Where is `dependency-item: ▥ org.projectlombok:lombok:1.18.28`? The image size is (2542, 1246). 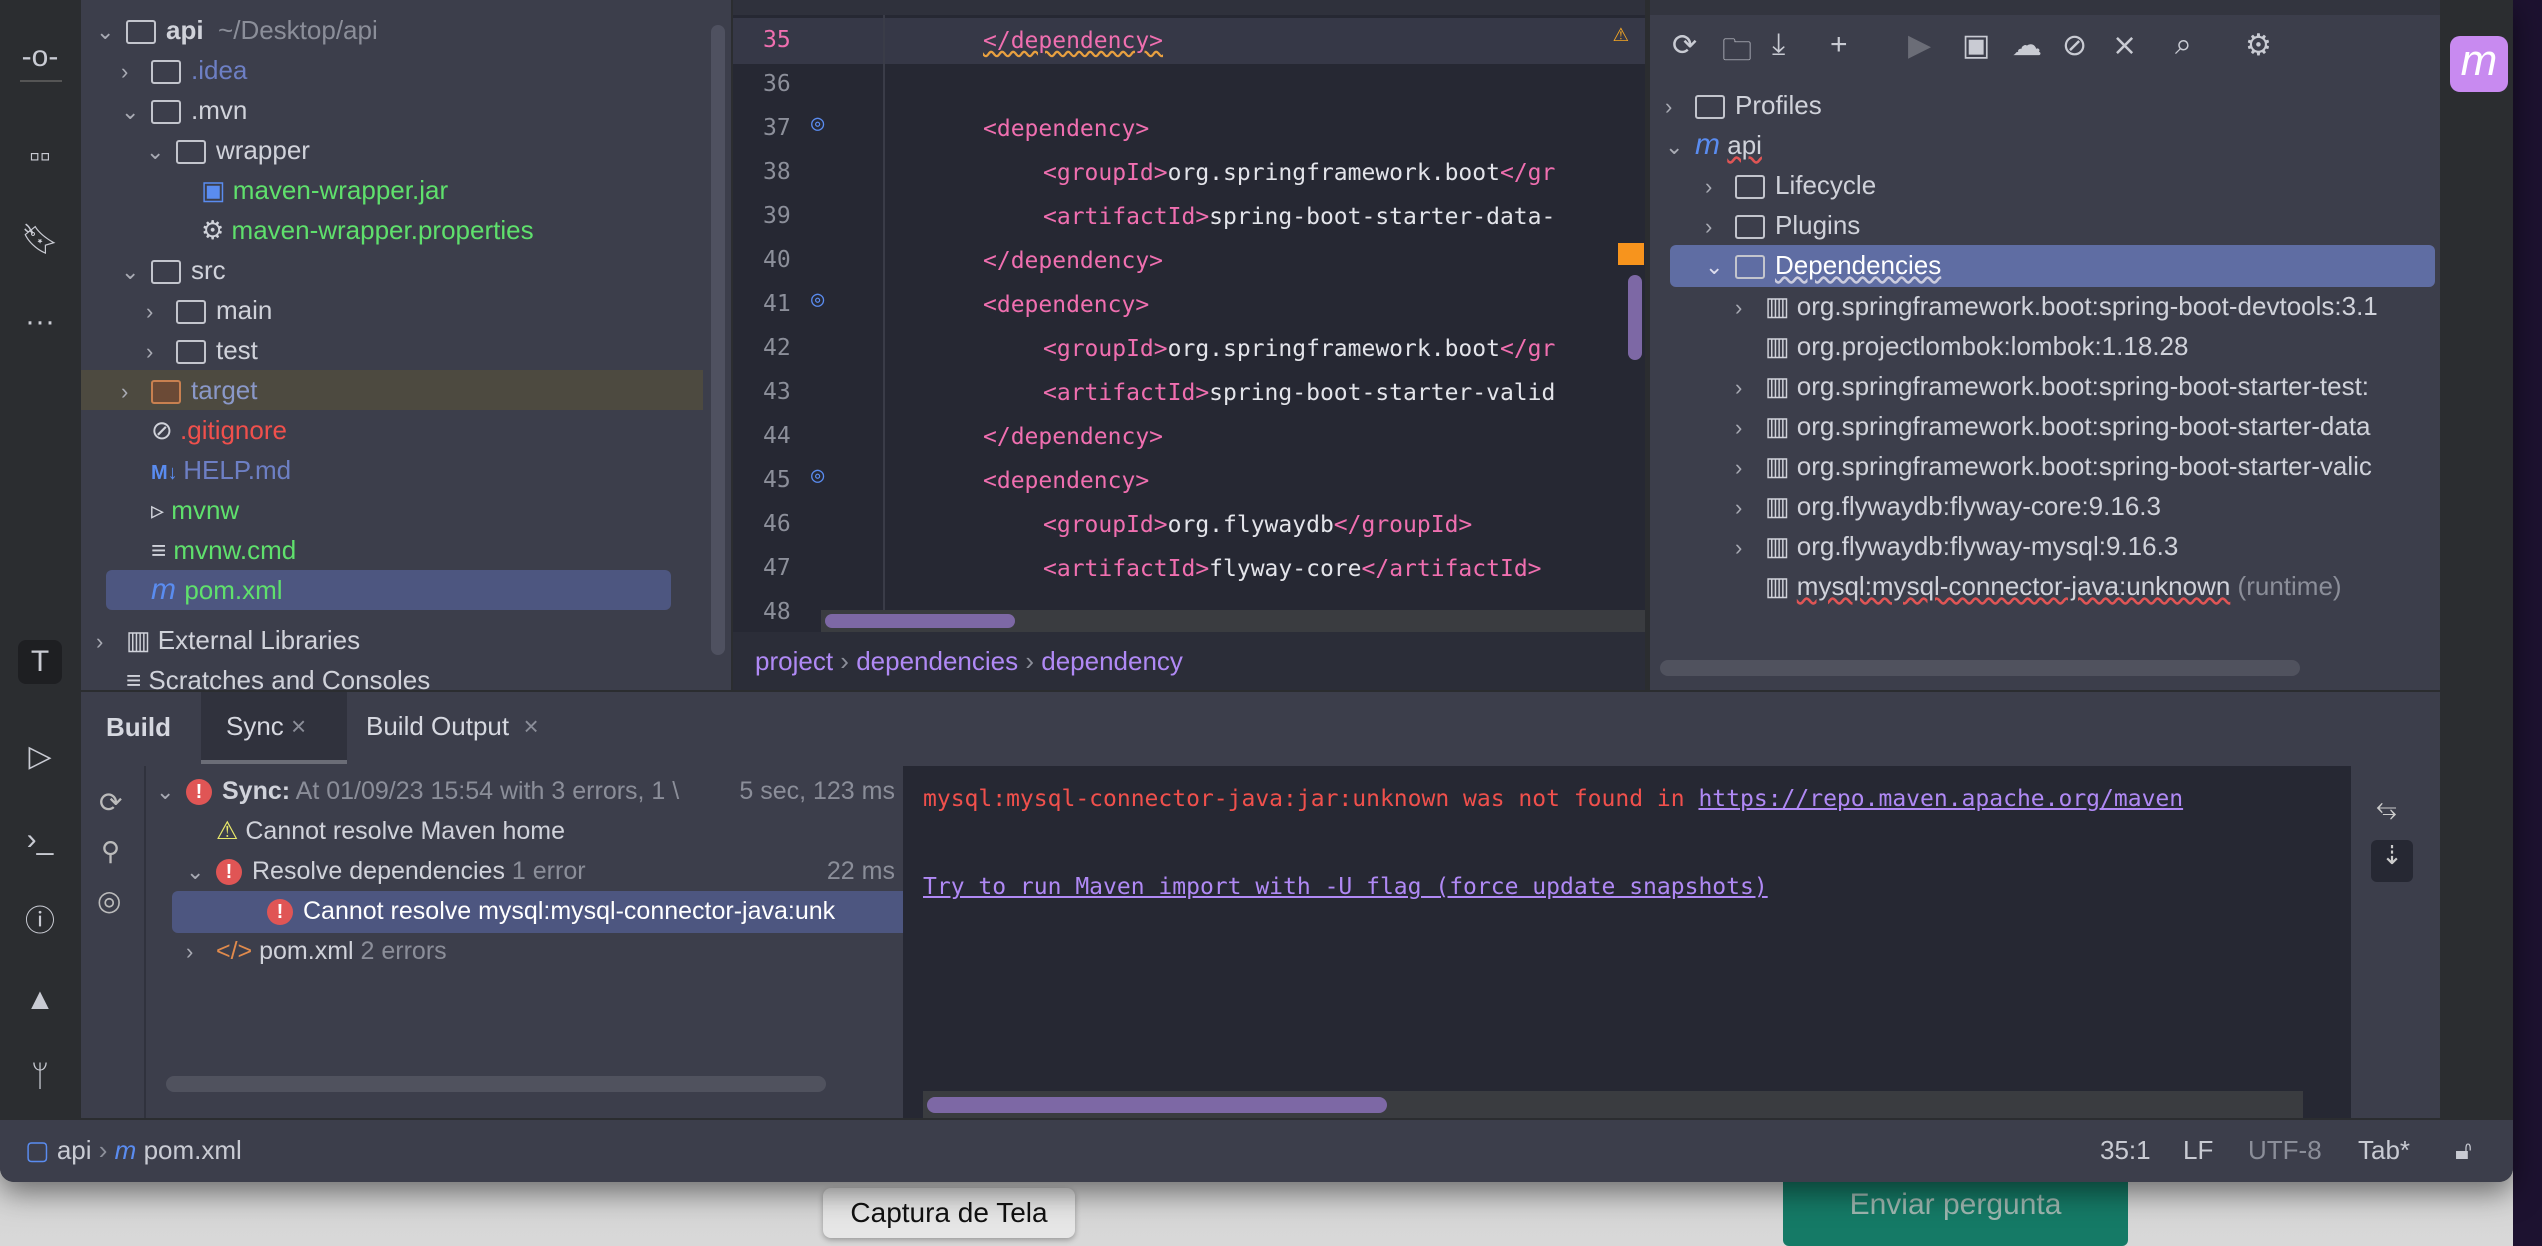 dependency-item: ▥ org.projectlombok:lombok:1.18.28 is located at coordinates (1961, 346).